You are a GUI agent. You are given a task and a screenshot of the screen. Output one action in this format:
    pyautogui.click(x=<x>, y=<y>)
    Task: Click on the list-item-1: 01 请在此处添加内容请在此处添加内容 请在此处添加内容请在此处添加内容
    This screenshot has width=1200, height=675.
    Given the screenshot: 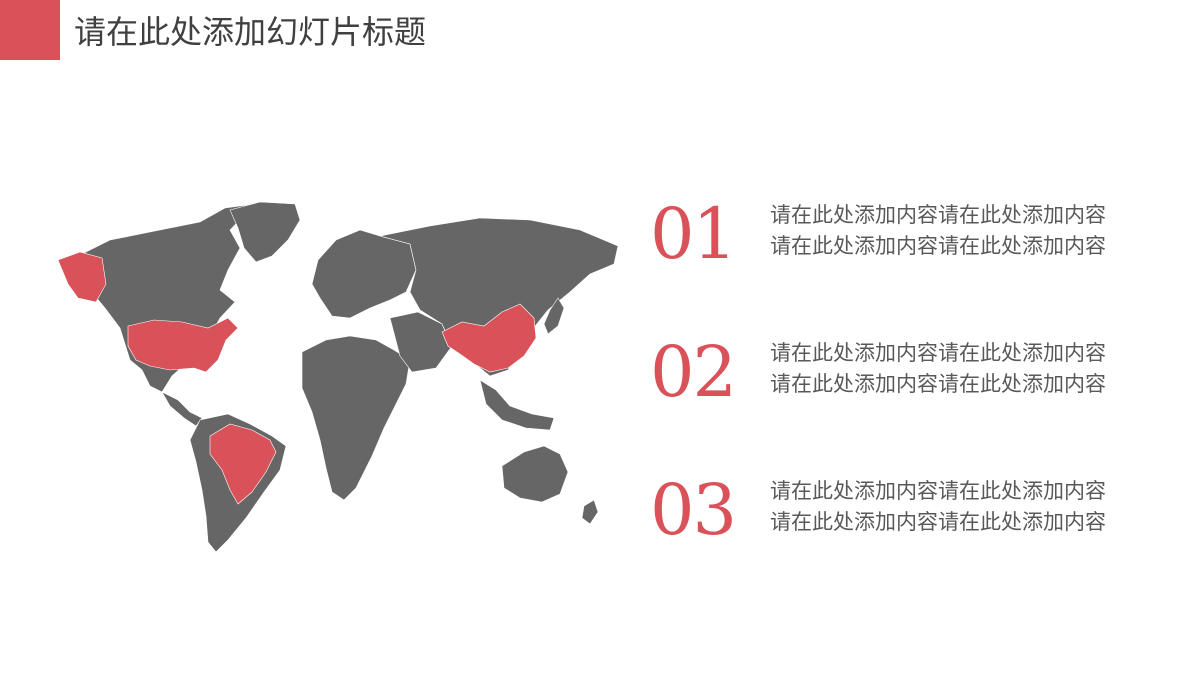 What is the action you would take?
    pyautogui.click(x=900, y=237)
    